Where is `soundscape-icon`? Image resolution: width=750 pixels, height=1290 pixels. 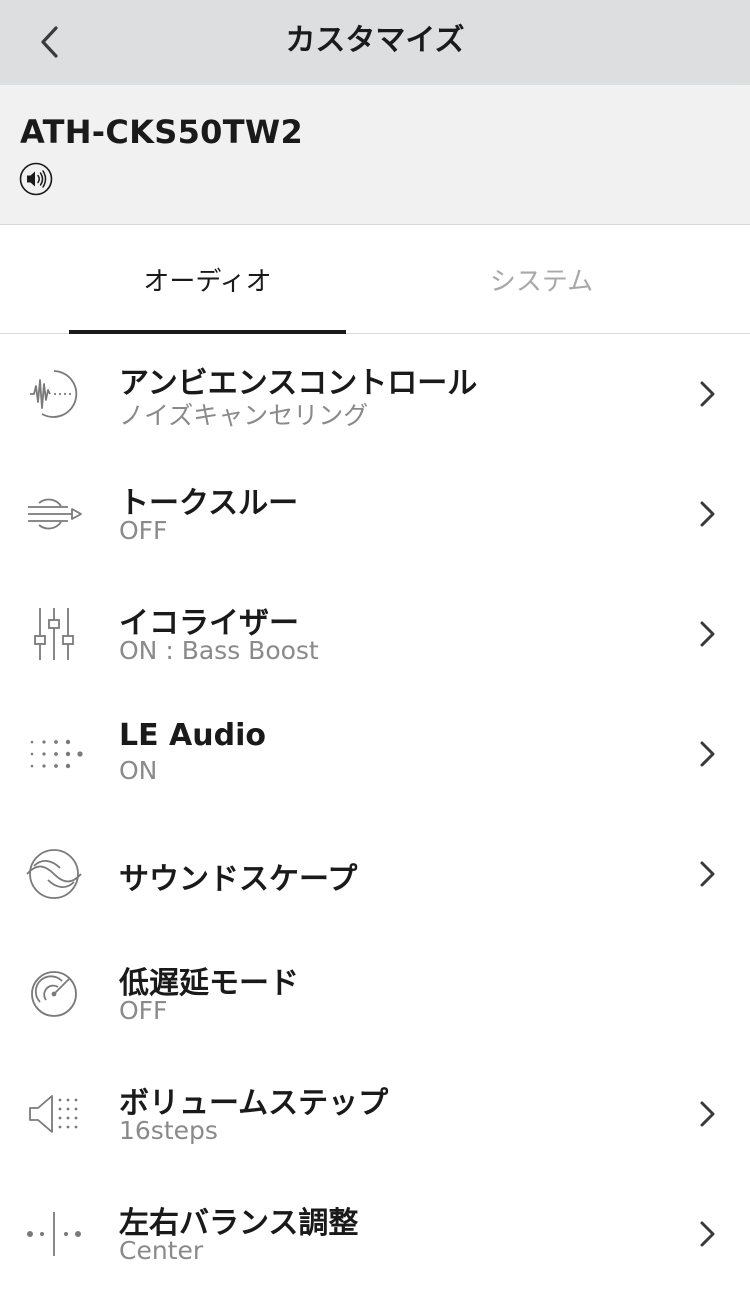 soundscape-icon is located at coordinates (54, 874).